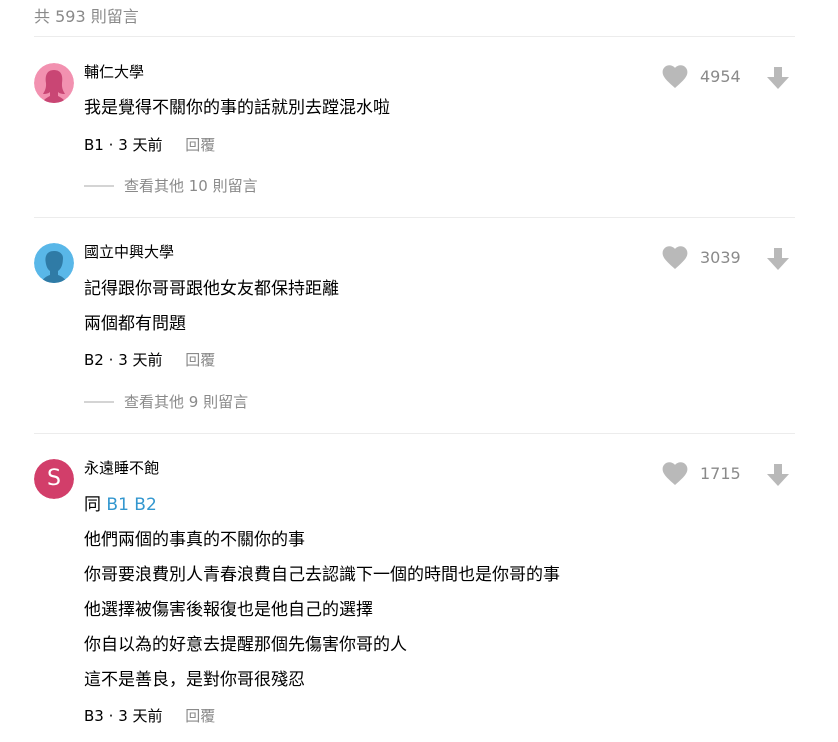 The width and height of the screenshot is (838, 742). I want to click on avatar-male, so click(54, 263).